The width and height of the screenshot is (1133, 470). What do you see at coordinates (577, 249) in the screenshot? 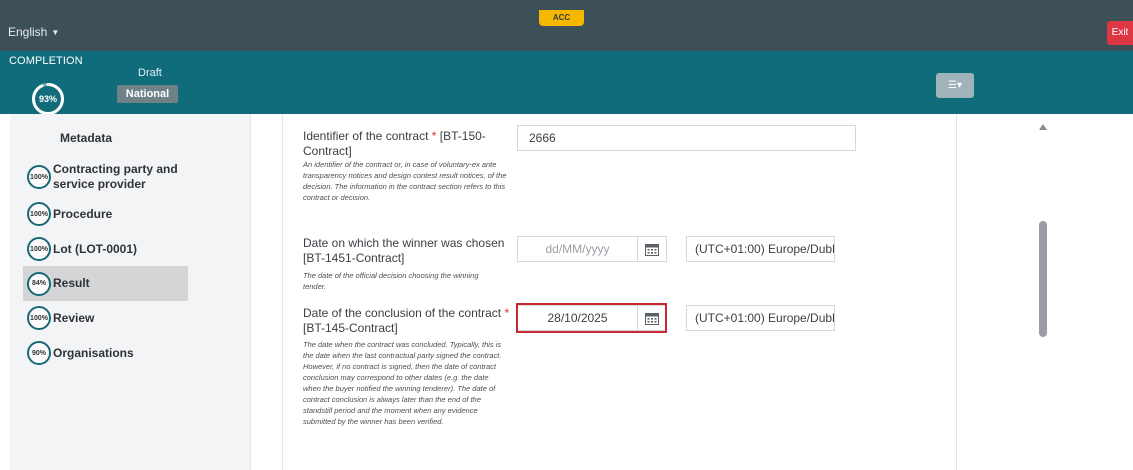
I see `winner-date-input: dd/MM/yyyy` at bounding box center [577, 249].